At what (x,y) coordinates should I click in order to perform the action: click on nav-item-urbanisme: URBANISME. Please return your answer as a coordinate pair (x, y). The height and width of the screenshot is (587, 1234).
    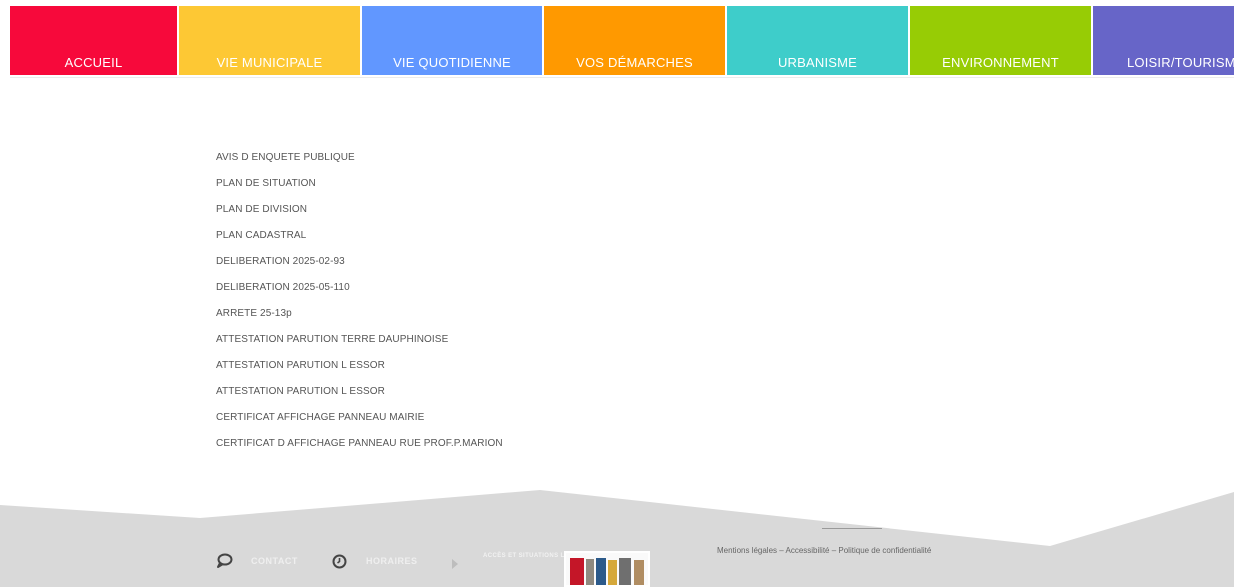
    Looking at the image, I should click on (817, 40).